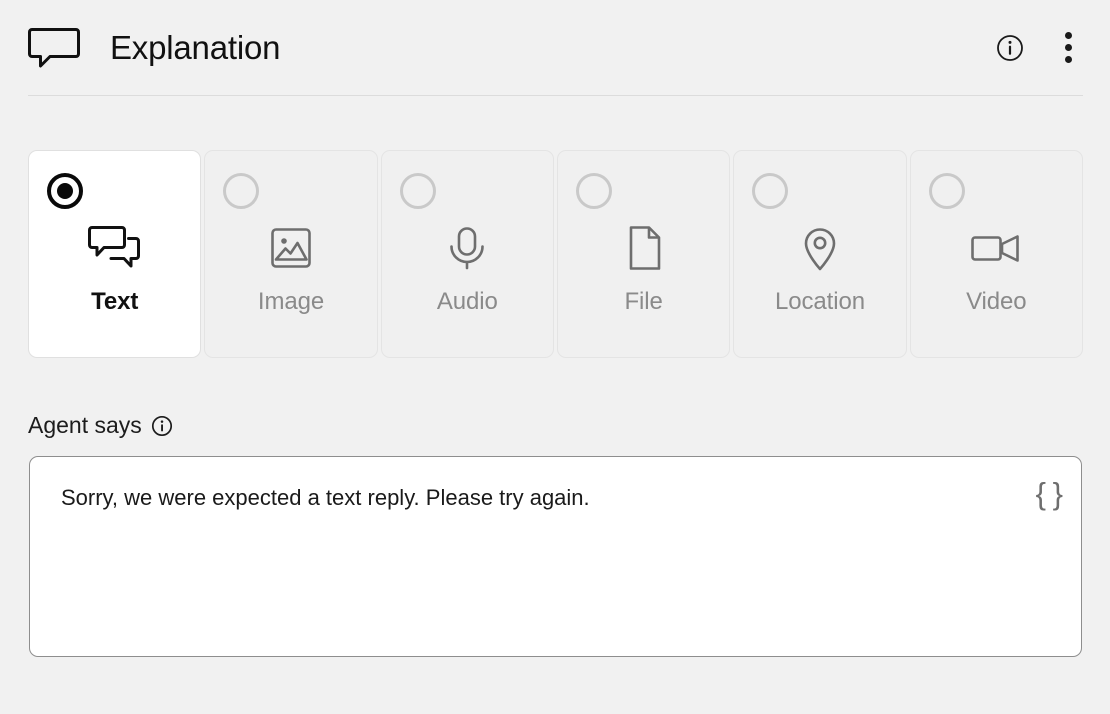 This screenshot has height=714, width=1110. What do you see at coordinates (643, 301) in the screenshot?
I see `type-card-label: File` at bounding box center [643, 301].